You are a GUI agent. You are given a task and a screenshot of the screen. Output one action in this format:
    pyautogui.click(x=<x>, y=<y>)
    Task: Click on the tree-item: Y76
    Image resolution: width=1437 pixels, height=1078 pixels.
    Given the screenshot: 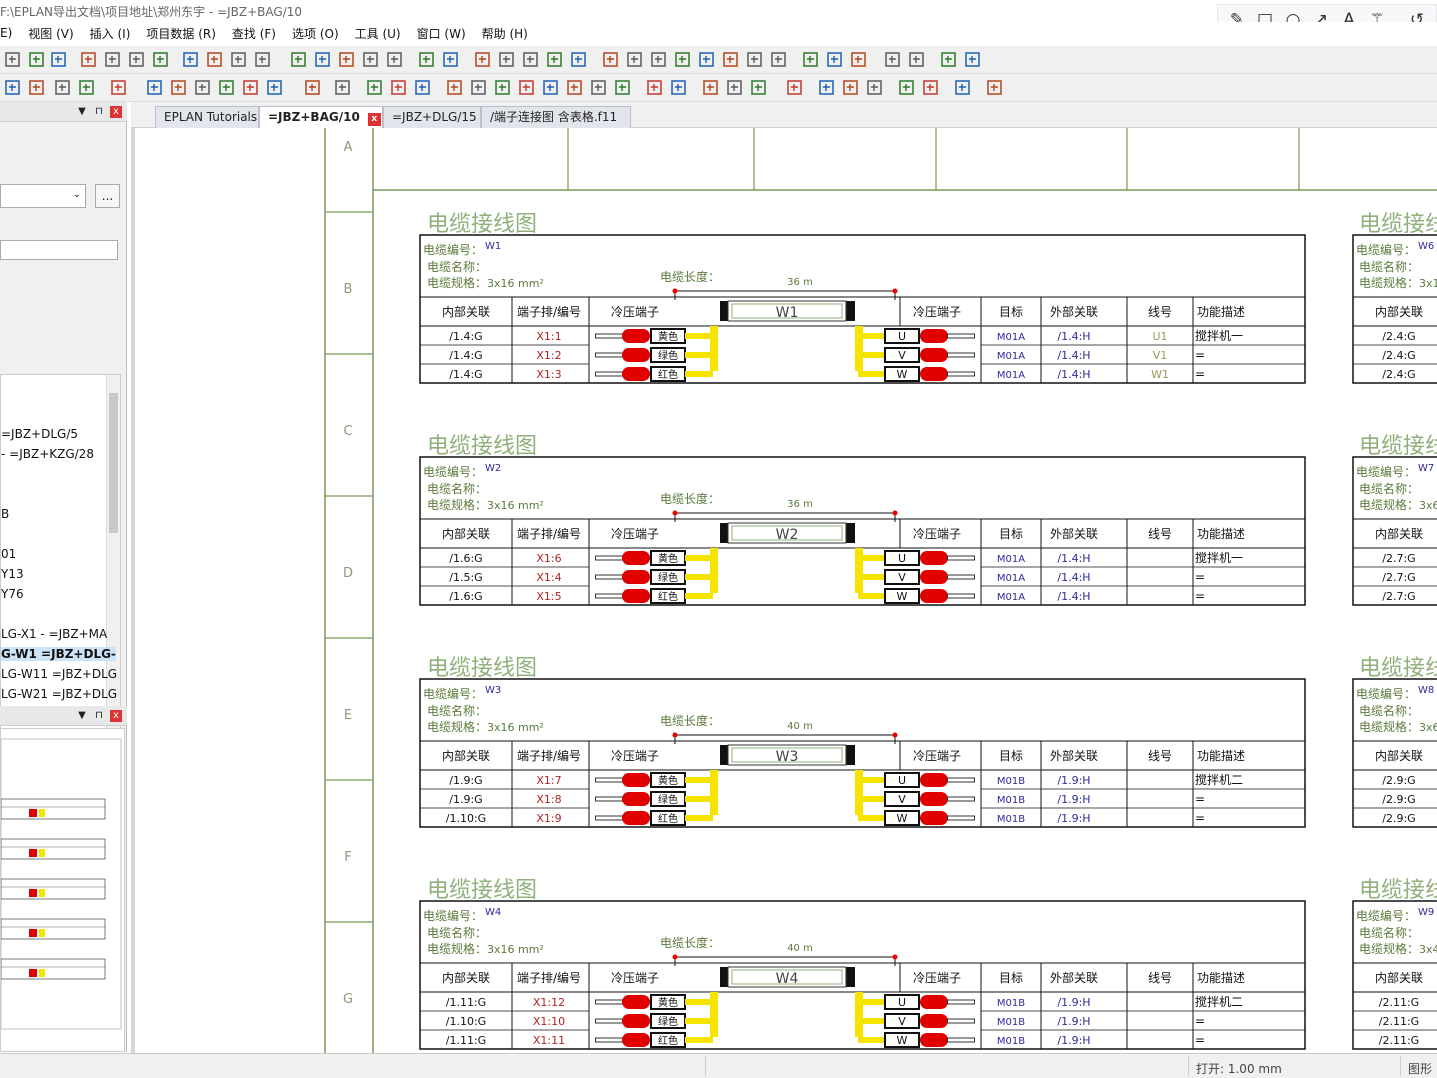 What is the action you would take?
    pyautogui.click(x=12, y=594)
    